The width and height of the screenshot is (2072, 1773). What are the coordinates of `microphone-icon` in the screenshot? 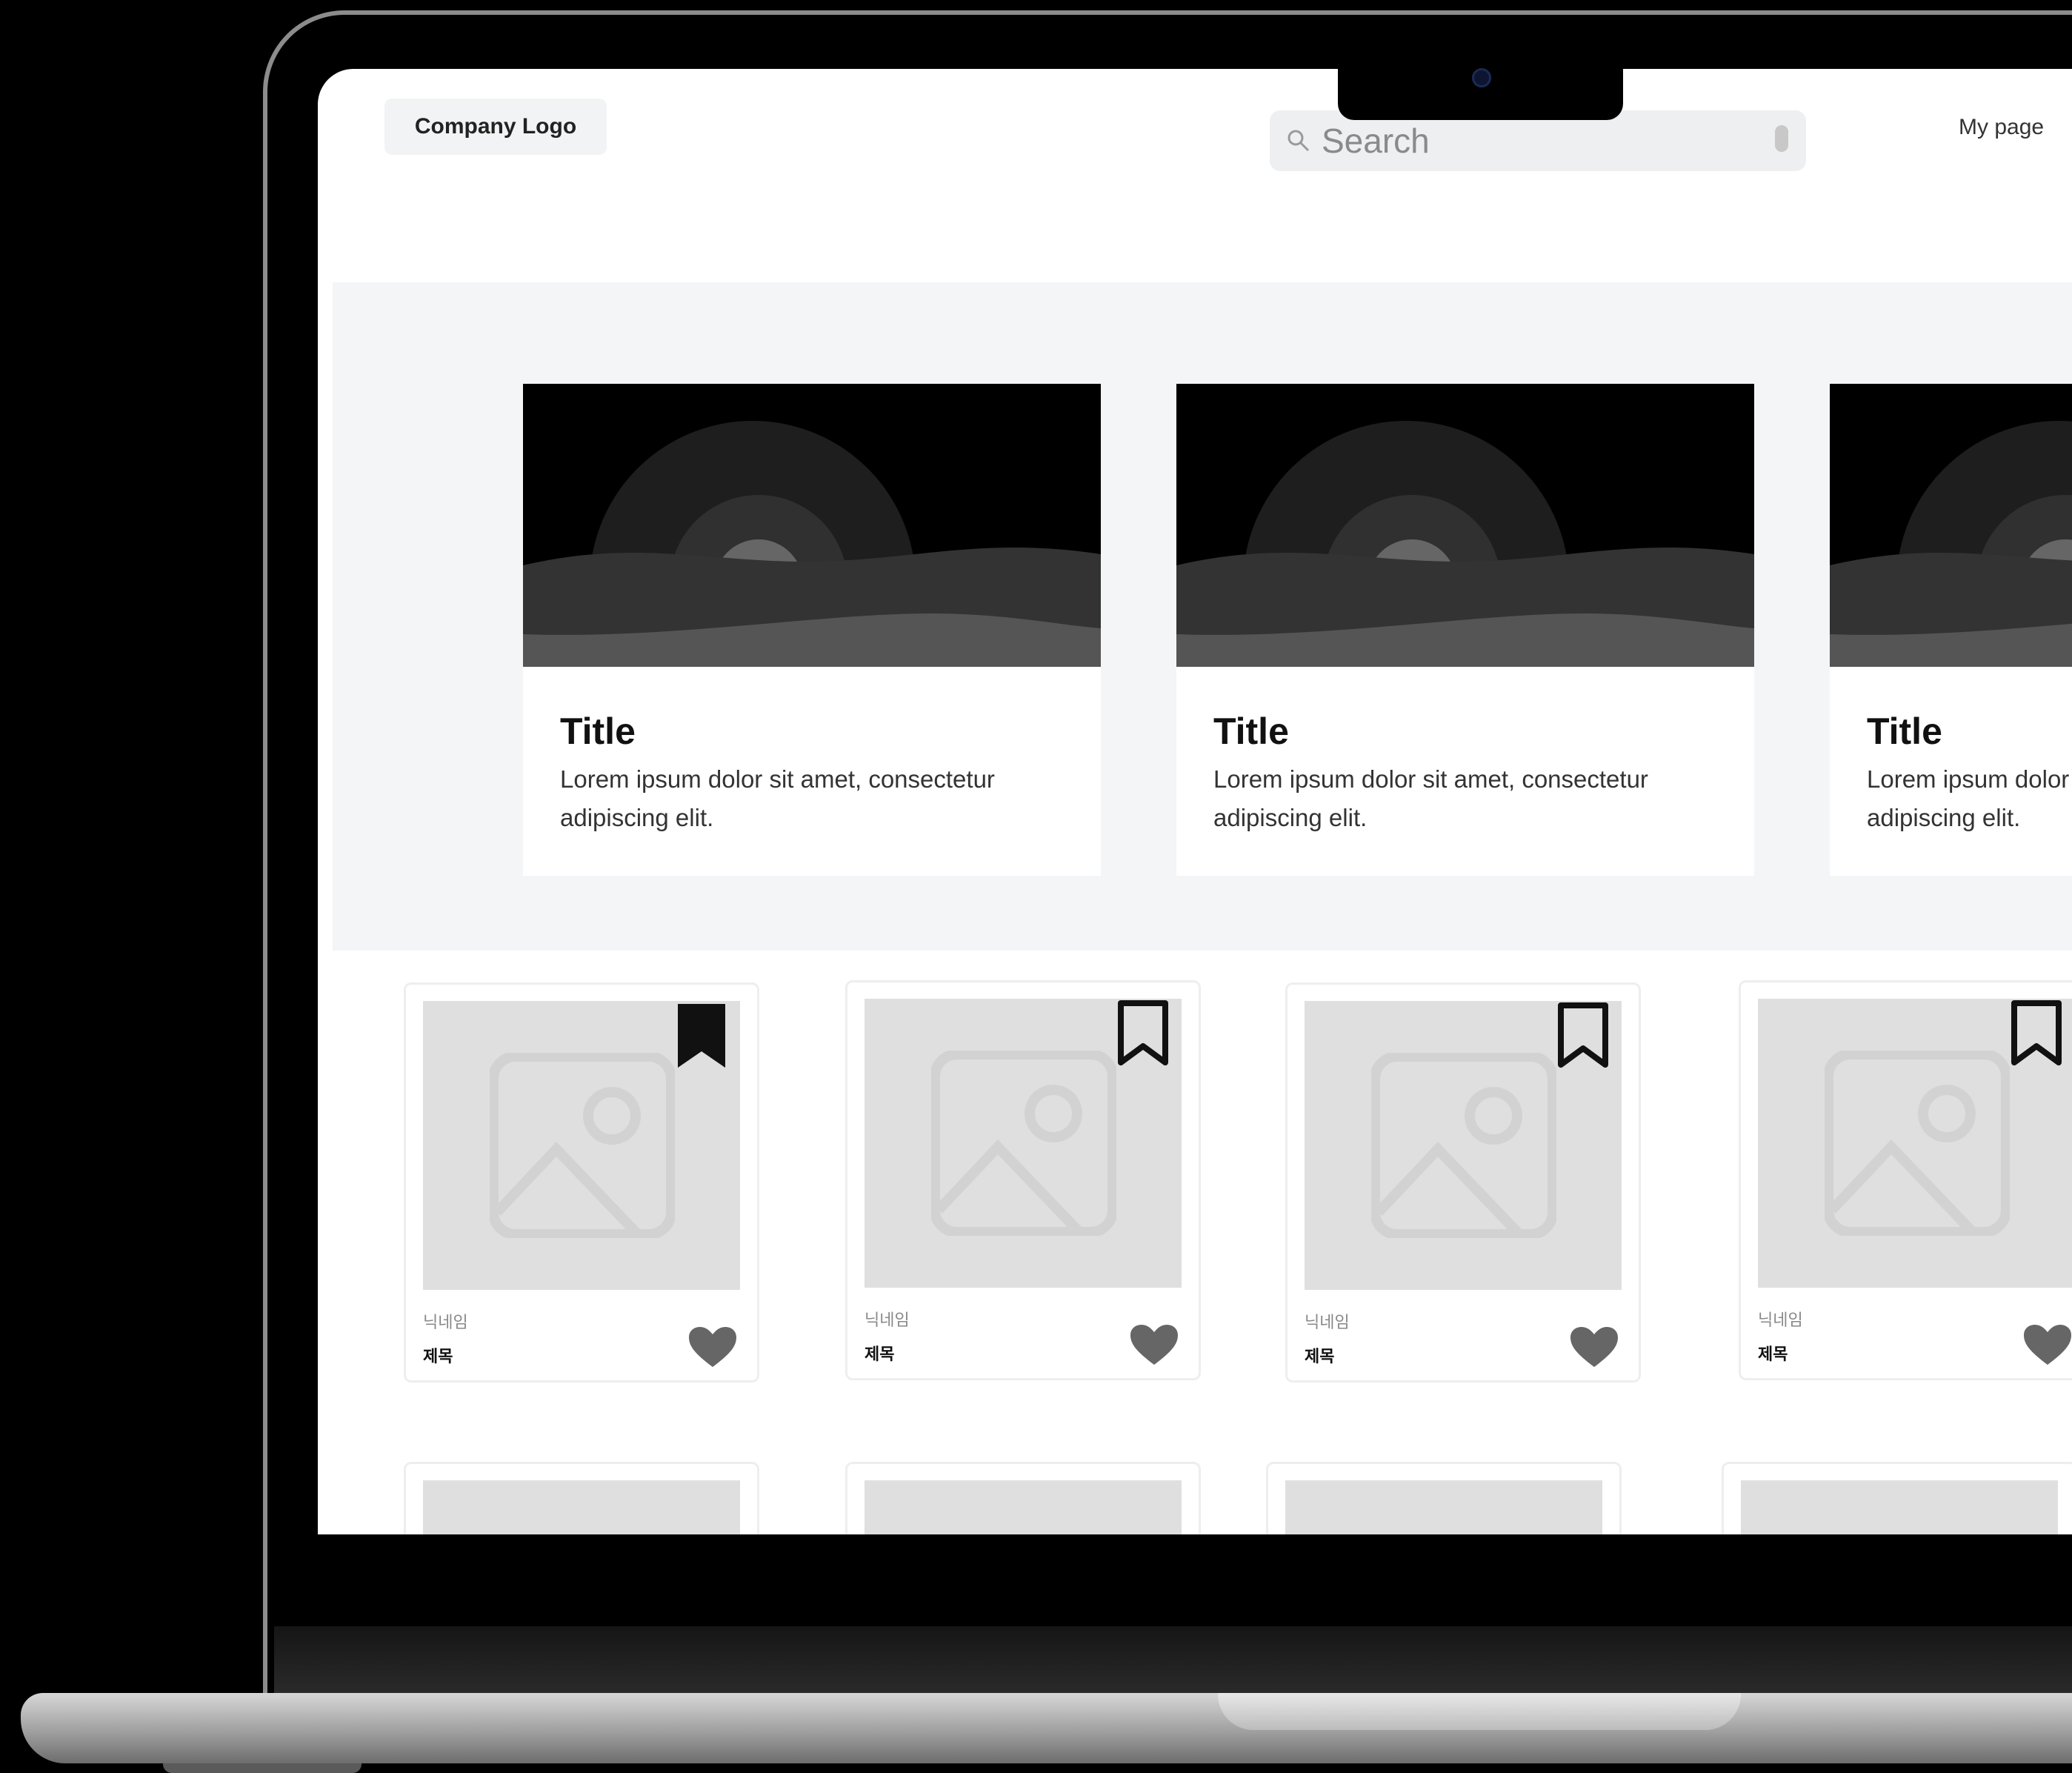 It's located at (1781, 138).